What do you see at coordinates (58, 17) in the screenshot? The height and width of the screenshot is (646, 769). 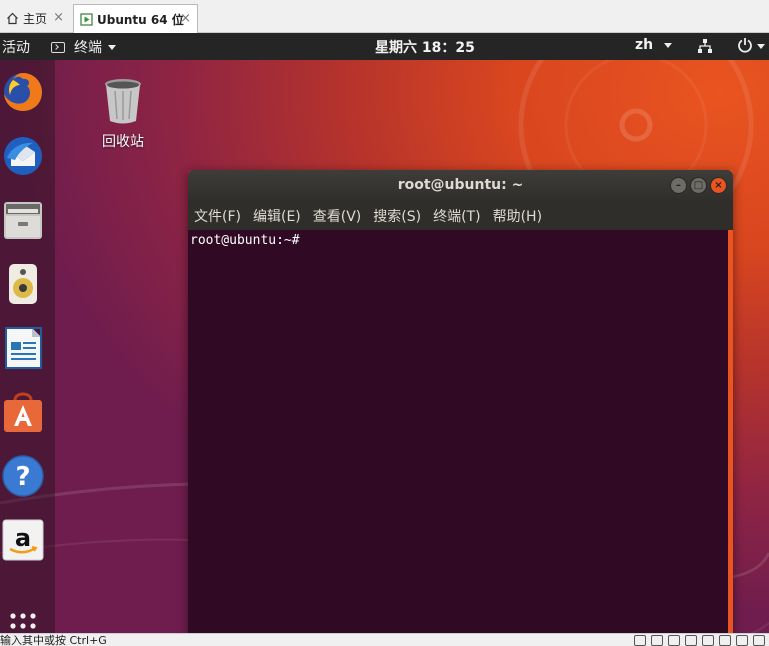 I see `tab-home-close-icon: ×` at bounding box center [58, 17].